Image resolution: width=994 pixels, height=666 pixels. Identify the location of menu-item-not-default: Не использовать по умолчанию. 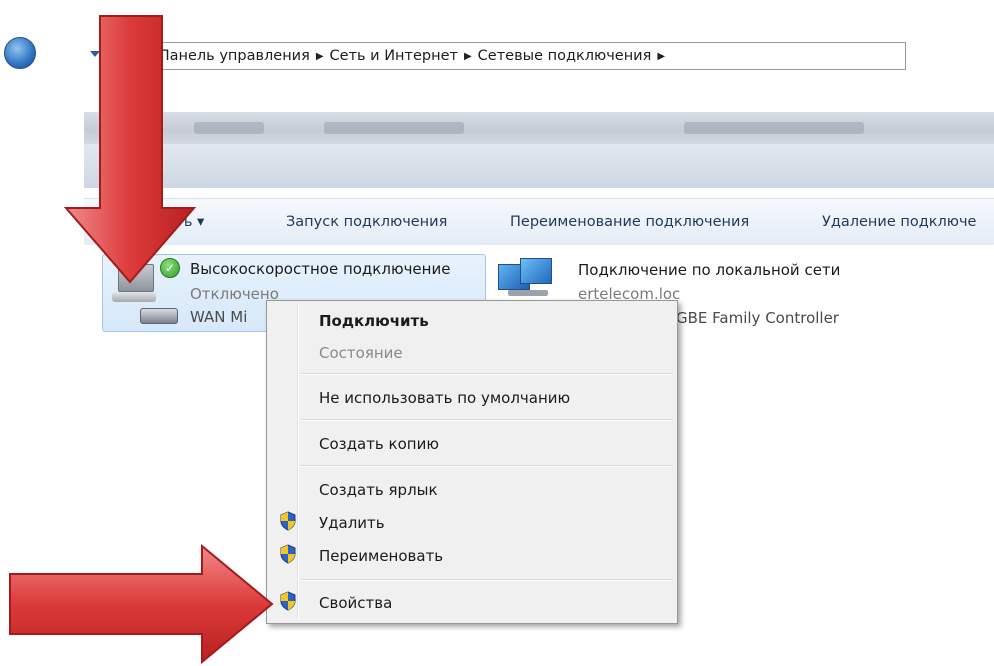
(444, 398).